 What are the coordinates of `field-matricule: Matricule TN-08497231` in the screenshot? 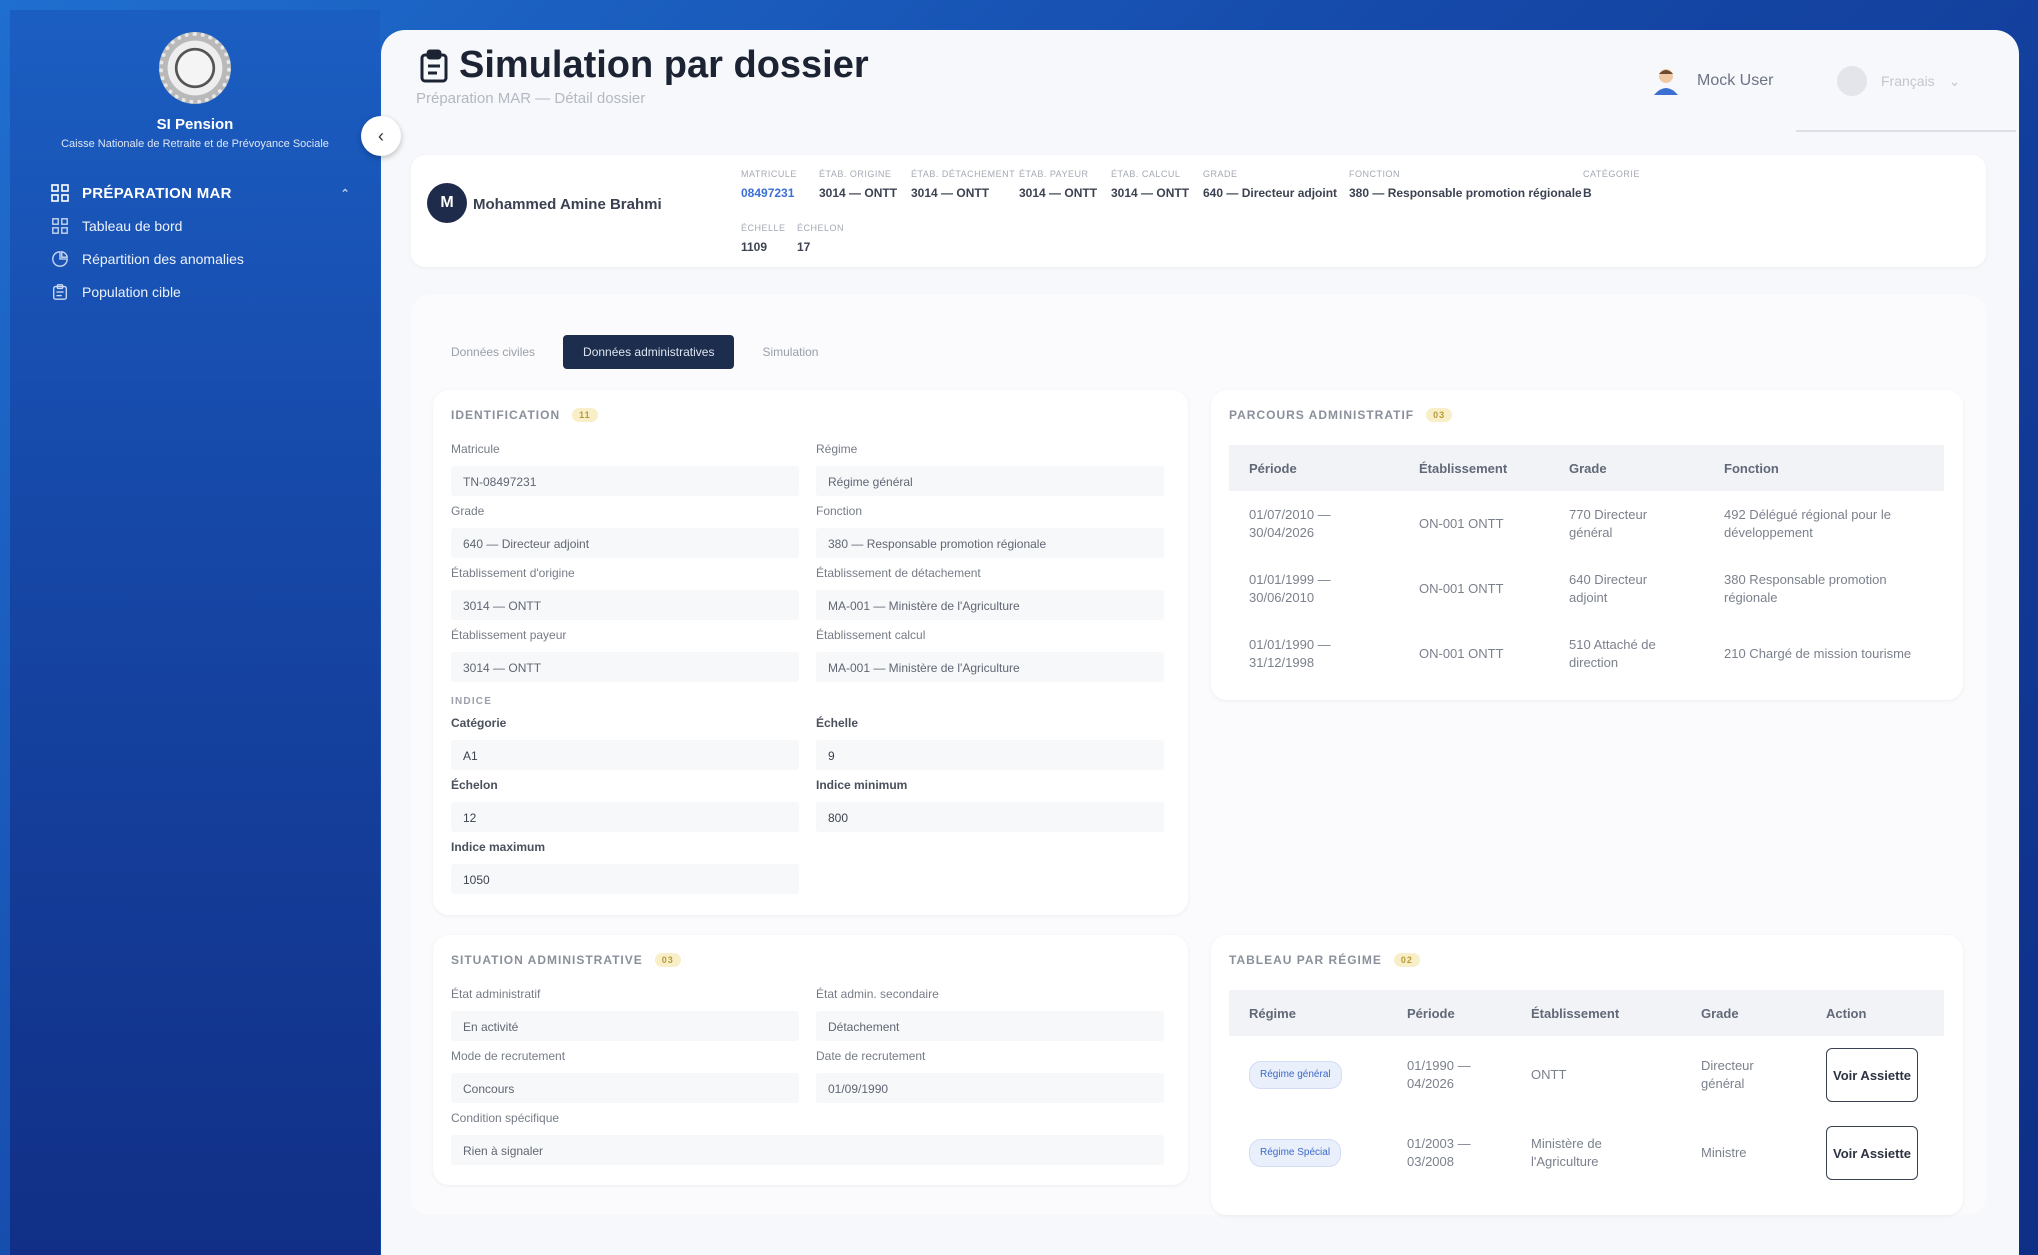 It's located at (625, 469).